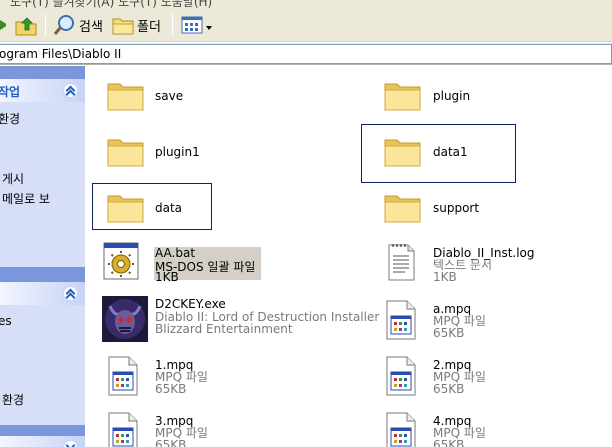 Image resolution: width=612 pixels, height=447 pixels. What do you see at coordinates (306, 4) in the screenshot?
I see `menu-bar: 도구(T) 즐겨찾기(A) 도구(T) 도움말(H)` at bounding box center [306, 4].